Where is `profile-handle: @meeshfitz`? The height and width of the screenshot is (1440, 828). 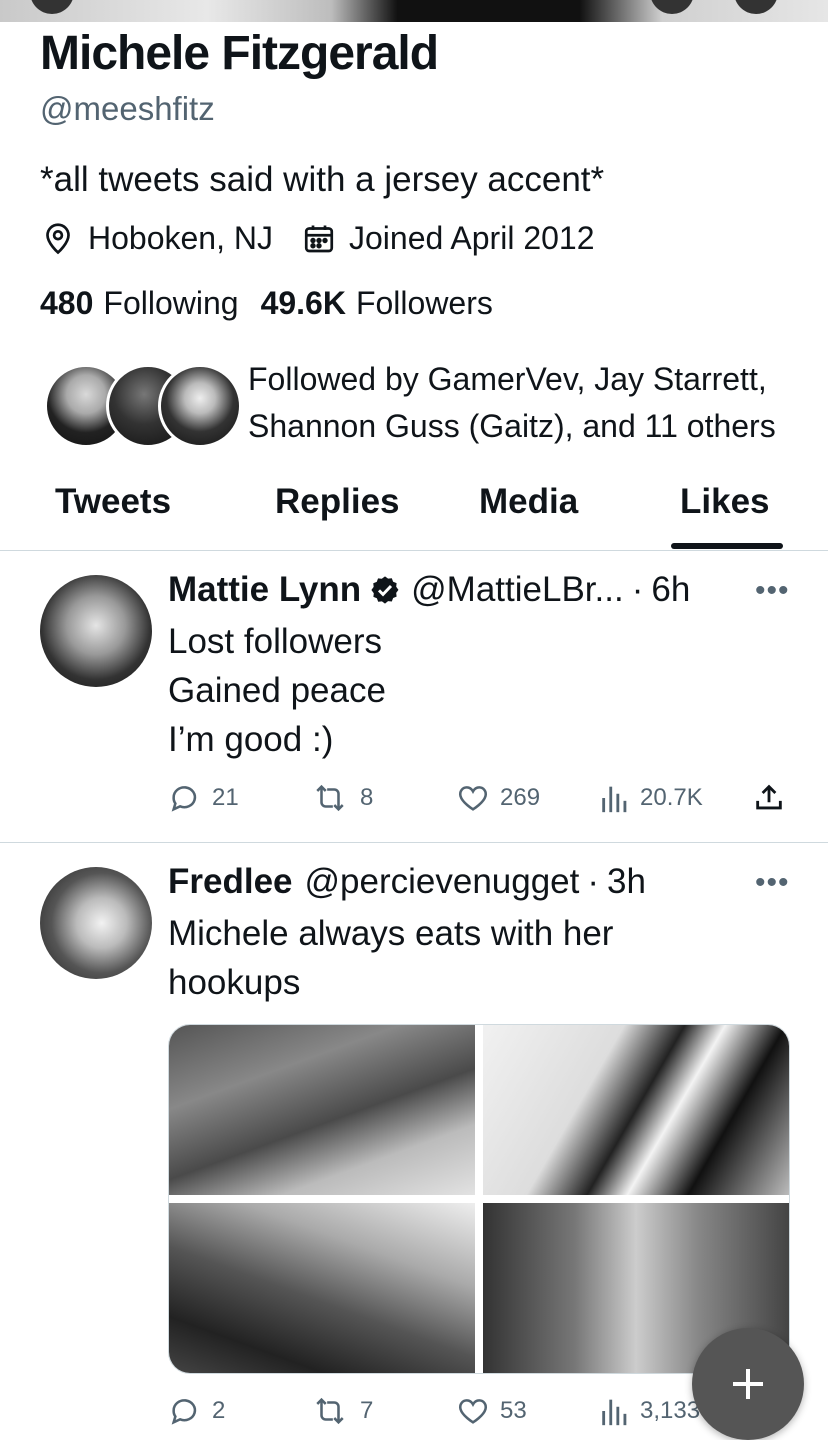
profile-handle: @meeshfitz is located at coordinates (127, 108).